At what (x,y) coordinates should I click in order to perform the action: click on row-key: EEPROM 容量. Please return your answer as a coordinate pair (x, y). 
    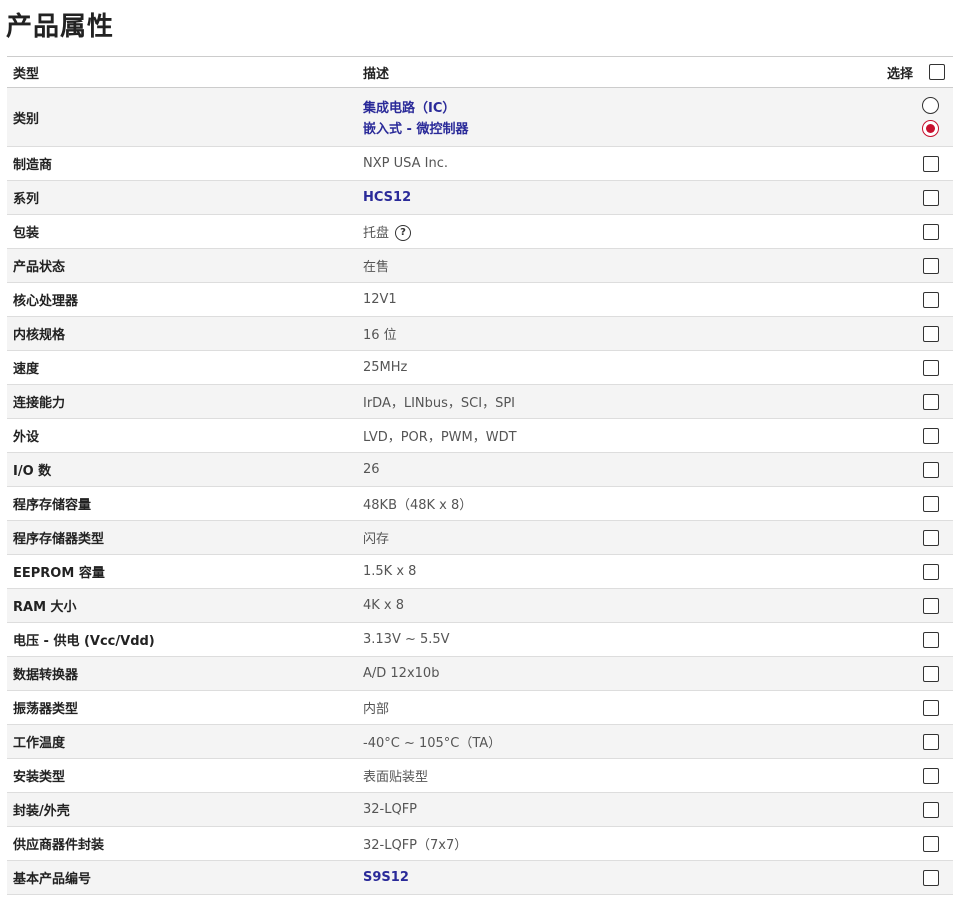
    Looking at the image, I should click on (182, 571).